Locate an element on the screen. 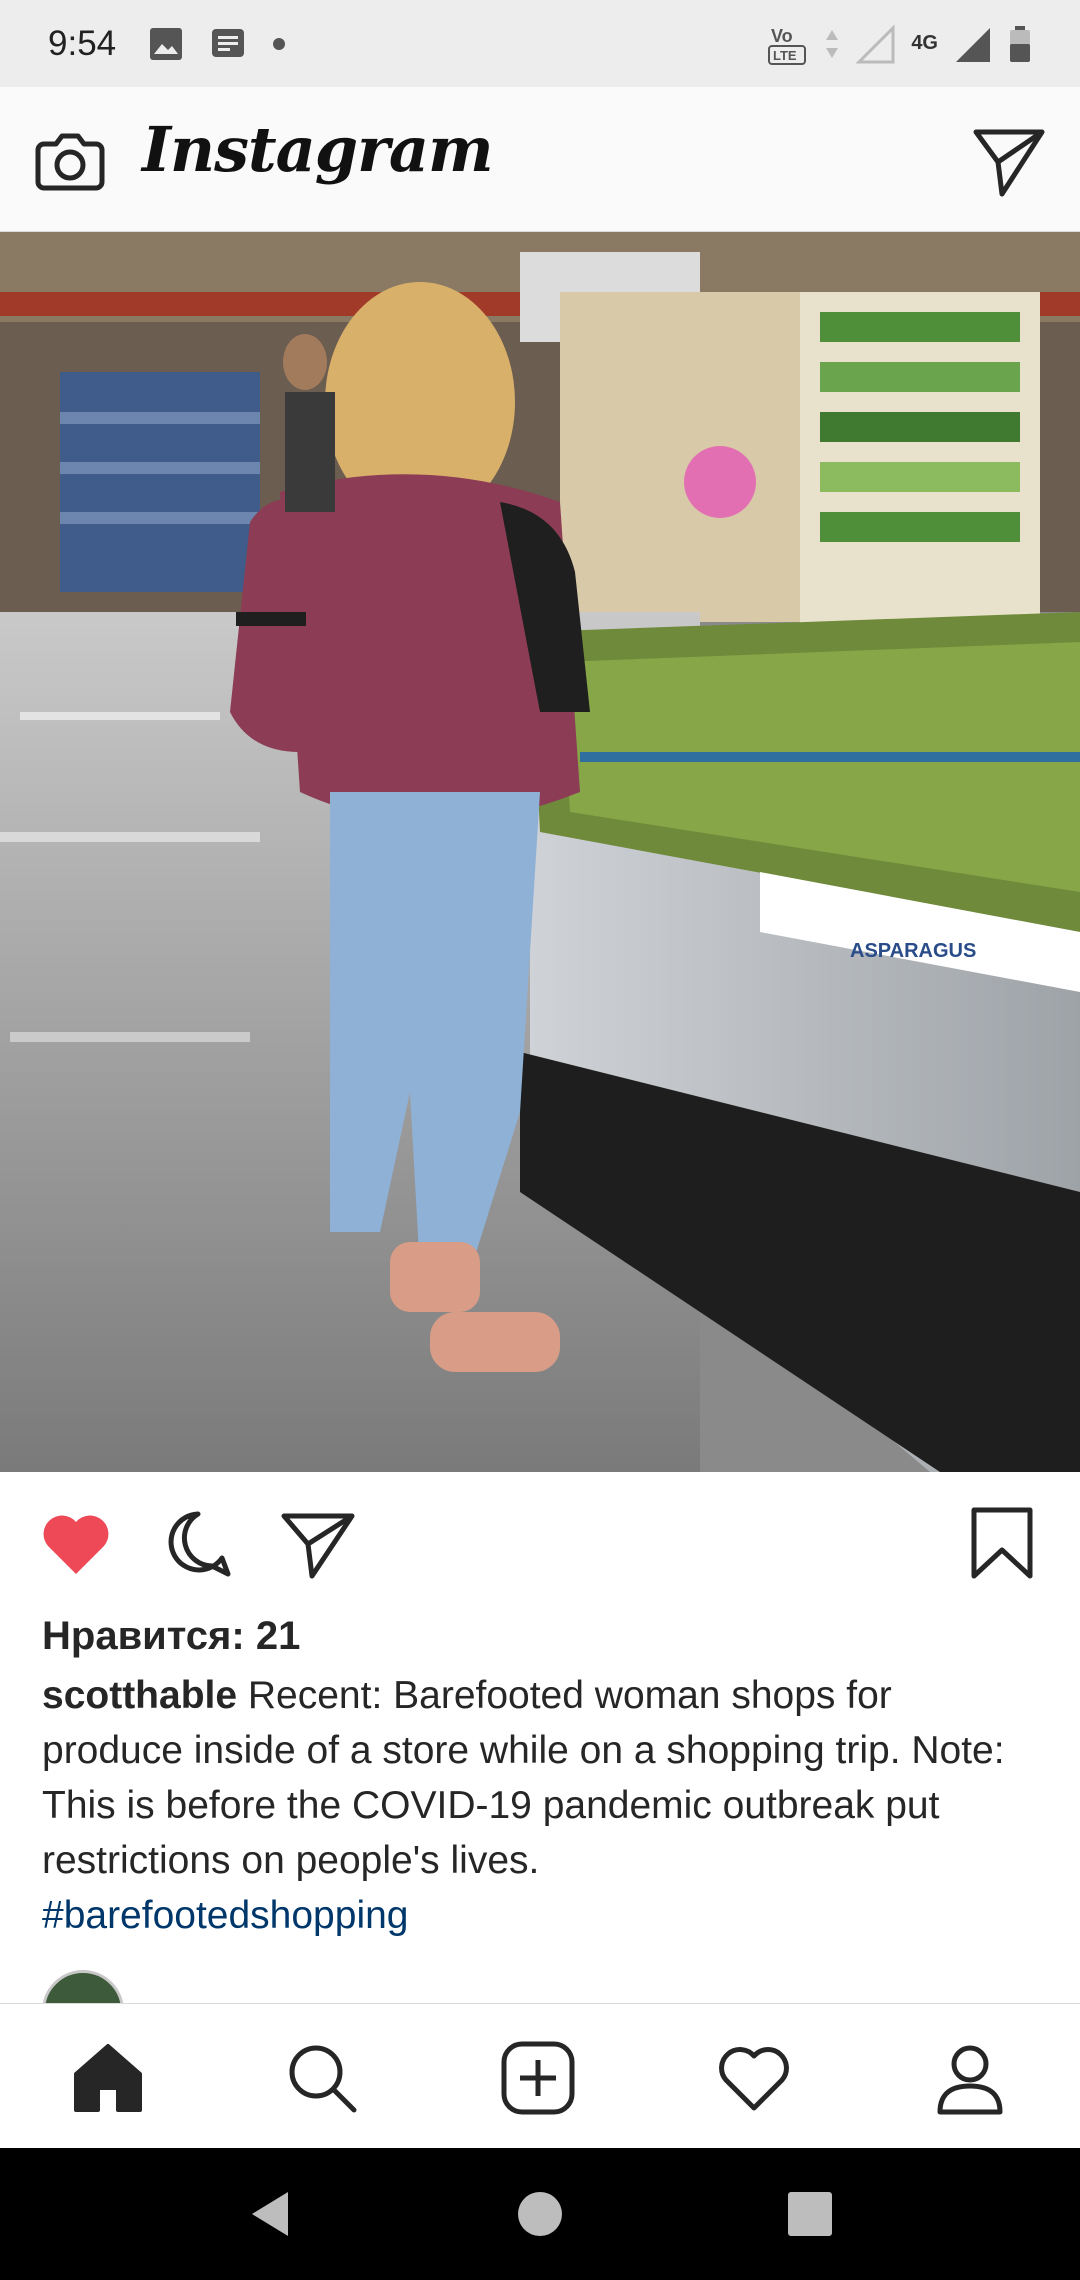 The image size is (1080, 2280). comment-icon is located at coordinates (198, 1544).